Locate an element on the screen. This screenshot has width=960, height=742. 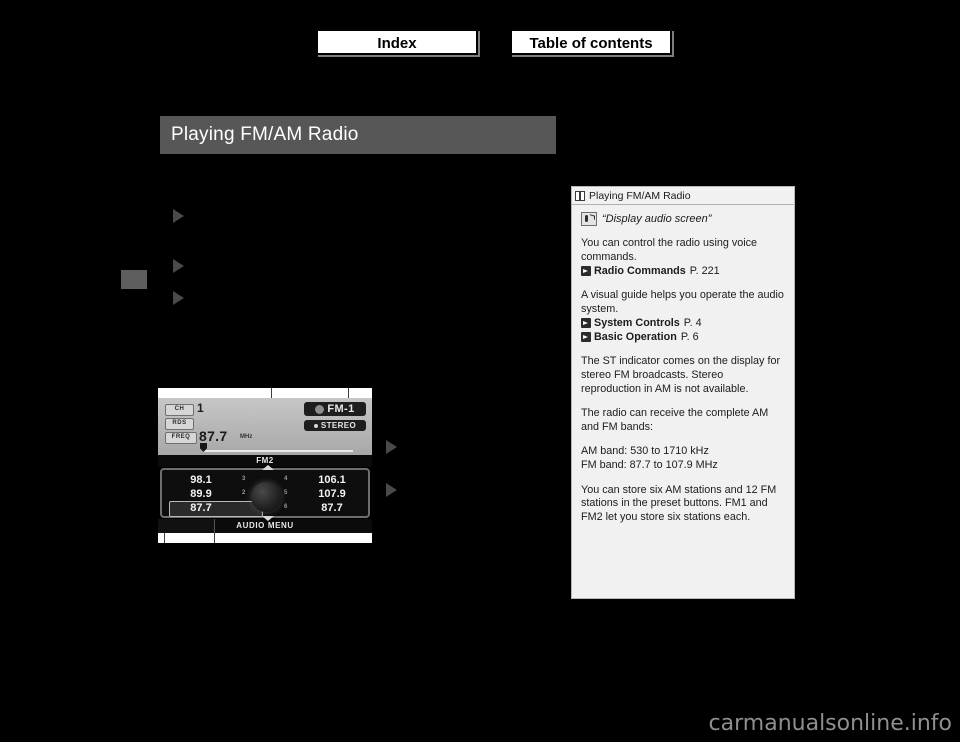
reference-title: Radio Commands is located at coordinates (640, 271).